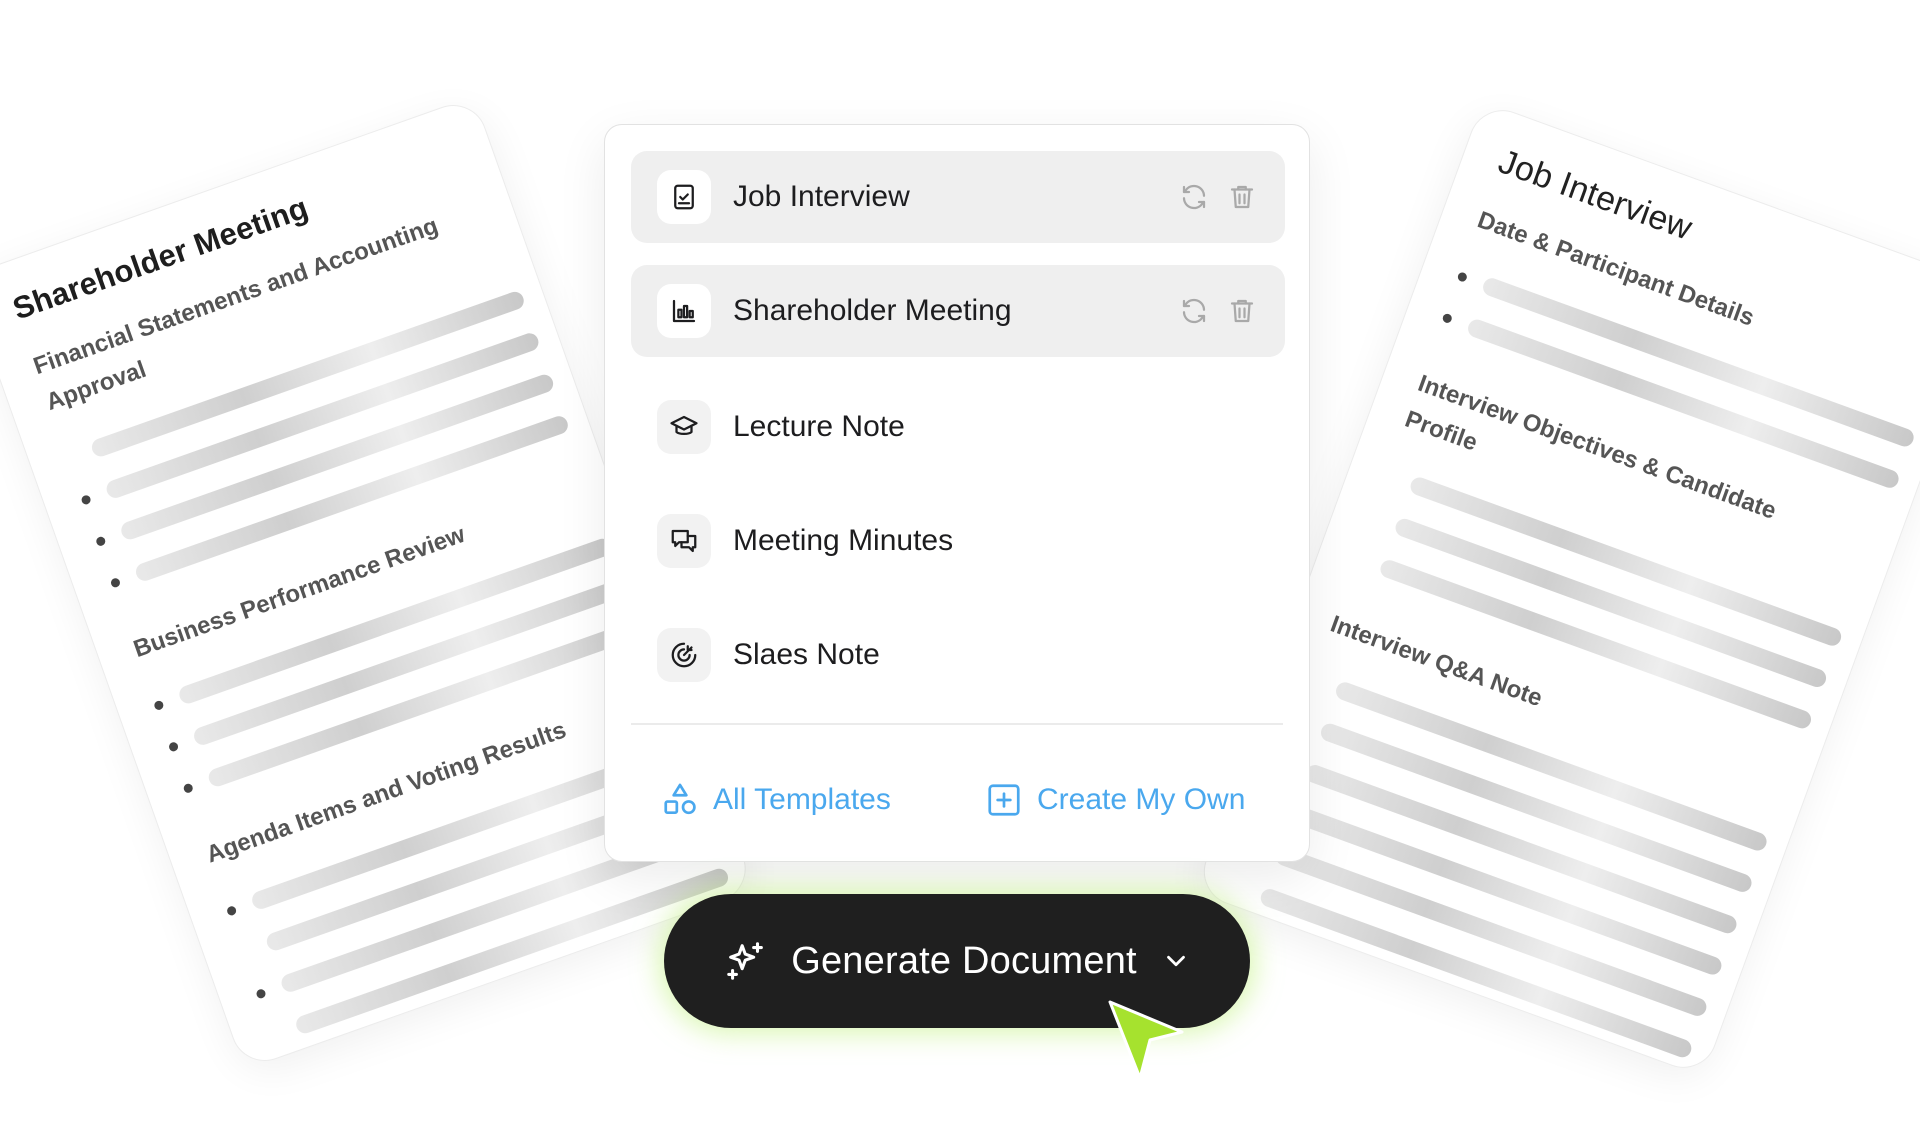 The image size is (1920, 1122). What do you see at coordinates (819, 426) in the screenshot?
I see `template-item-label: Lecture Note` at bounding box center [819, 426].